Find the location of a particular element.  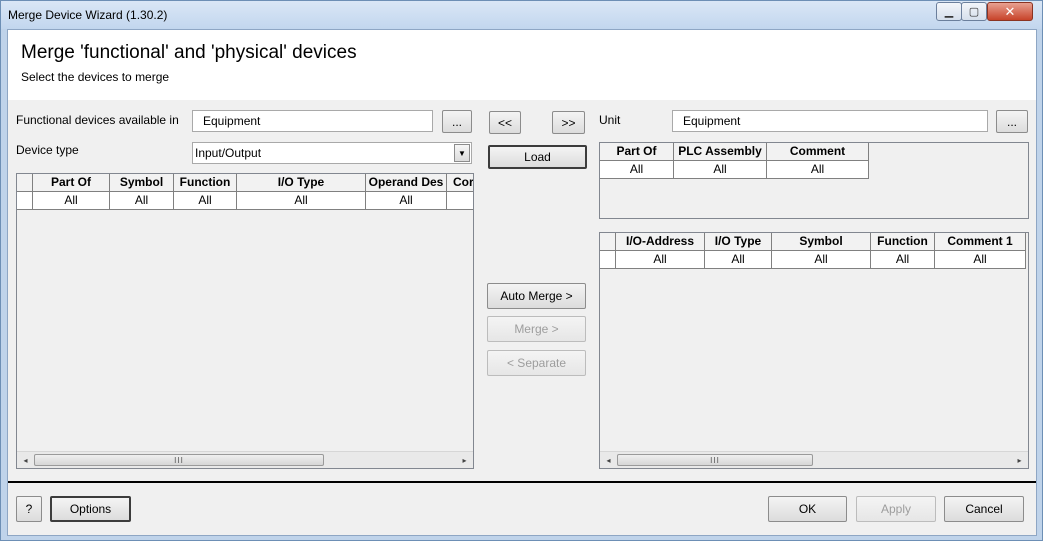

footer-divider is located at coordinates (522, 482).